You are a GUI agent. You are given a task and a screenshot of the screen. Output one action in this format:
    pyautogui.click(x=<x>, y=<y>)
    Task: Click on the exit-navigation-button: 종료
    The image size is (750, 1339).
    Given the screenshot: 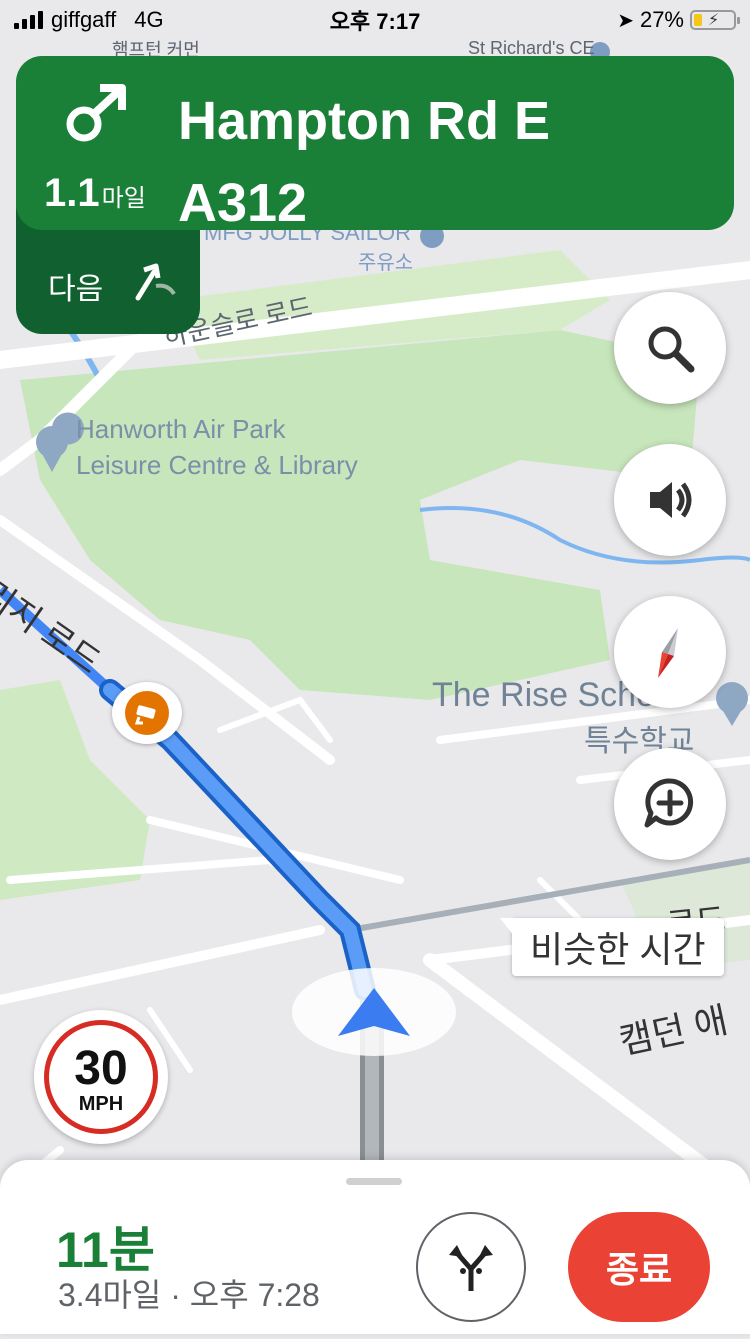 What is the action you would take?
    pyautogui.click(x=639, y=1267)
    